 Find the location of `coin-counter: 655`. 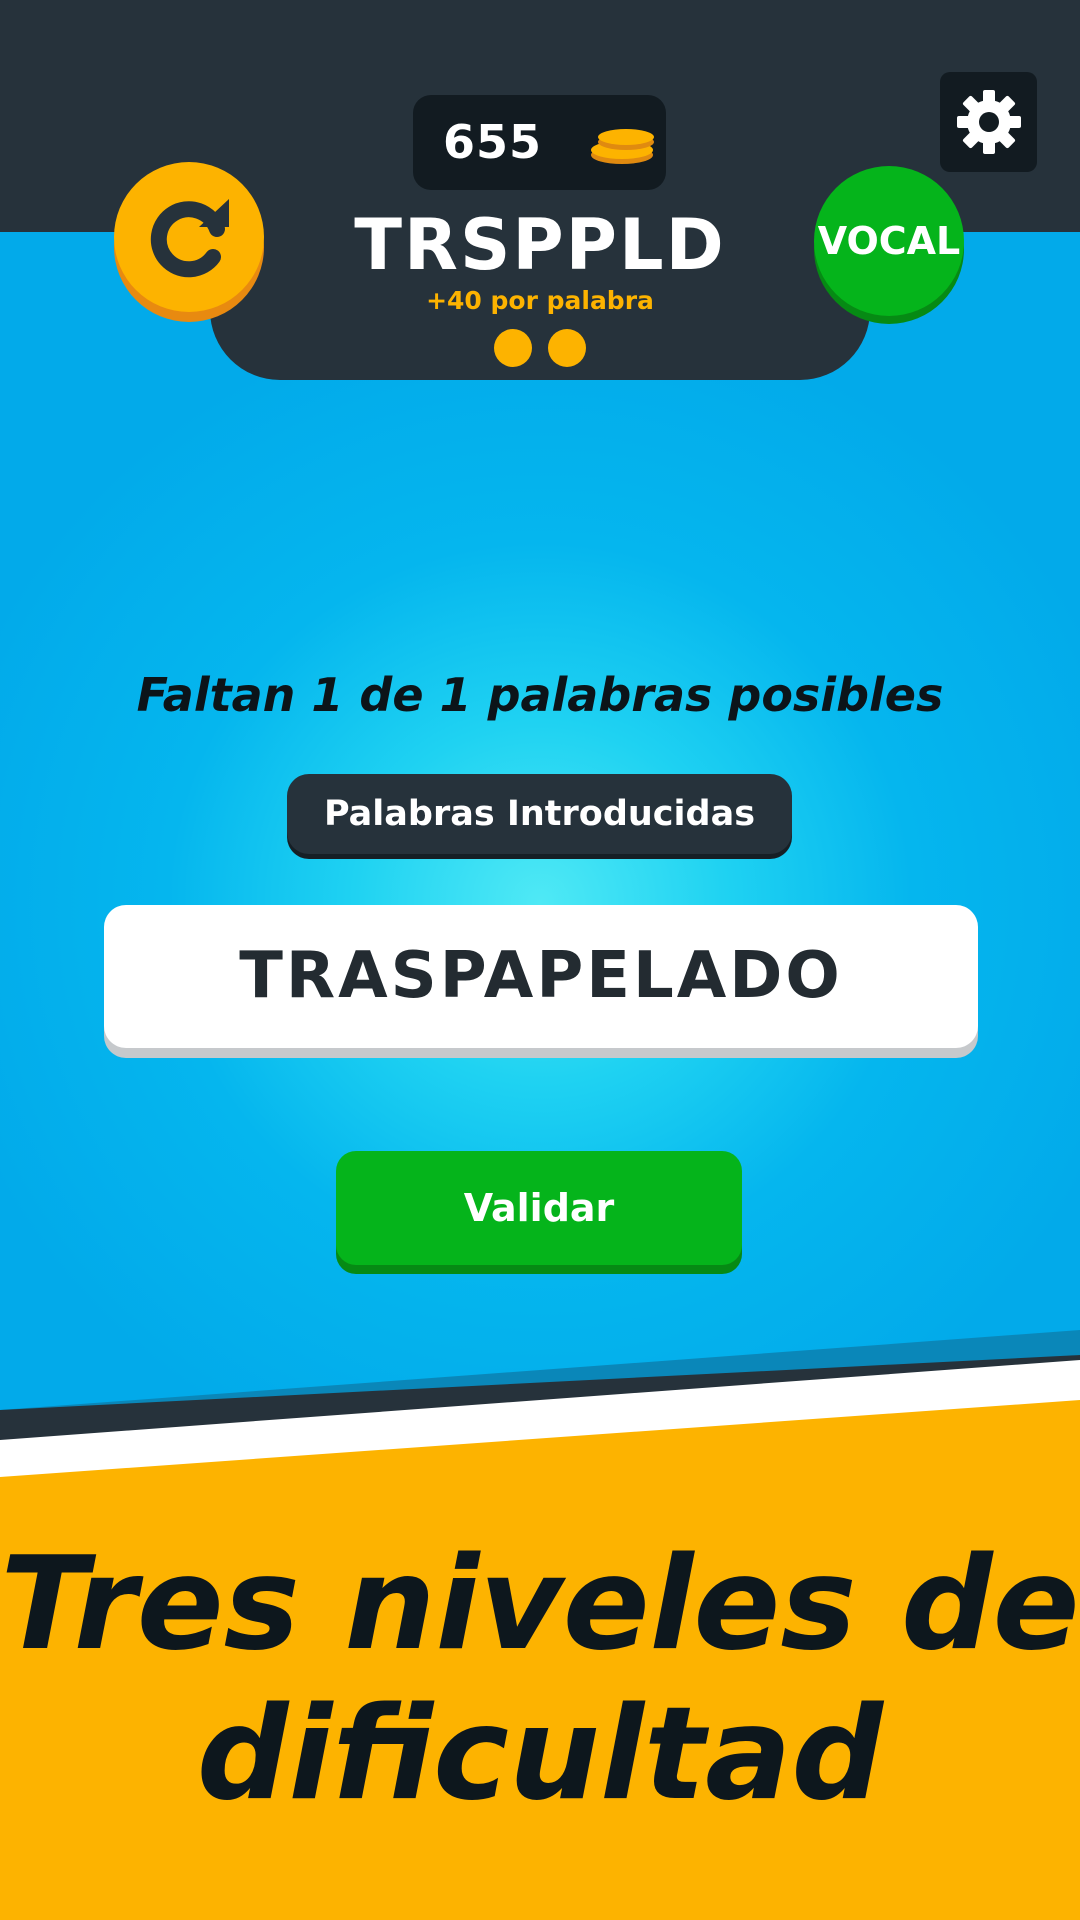

coin-counter: 655 is located at coordinates (539, 142).